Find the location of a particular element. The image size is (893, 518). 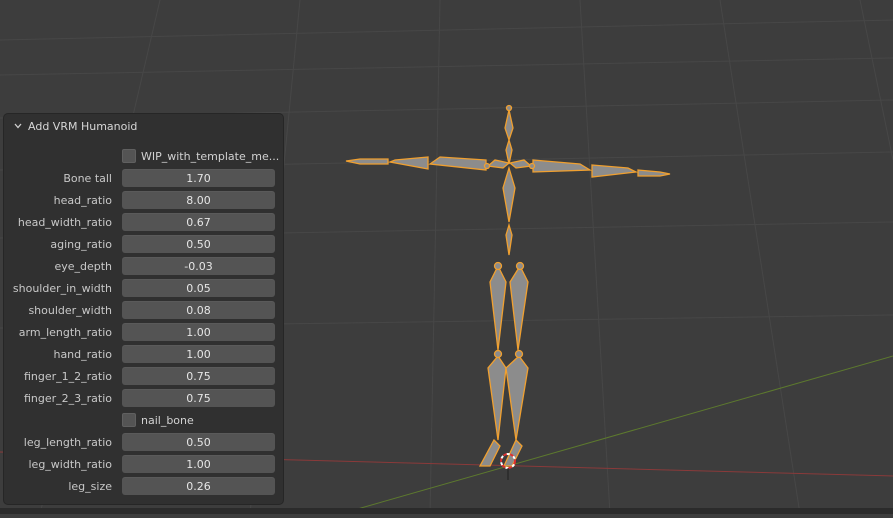

finger-1-2-ratio-field: 0.75 is located at coordinates (198, 376).